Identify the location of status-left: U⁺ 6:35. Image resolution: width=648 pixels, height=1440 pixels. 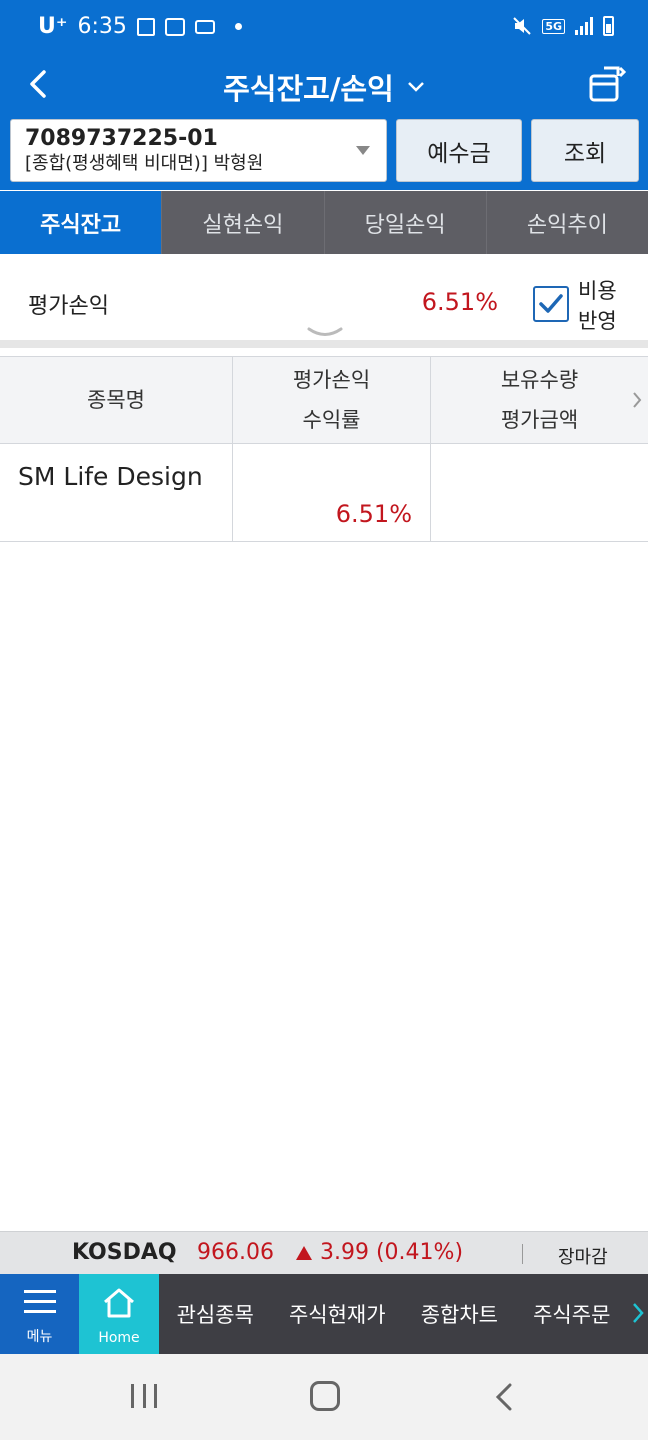
(140, 26).